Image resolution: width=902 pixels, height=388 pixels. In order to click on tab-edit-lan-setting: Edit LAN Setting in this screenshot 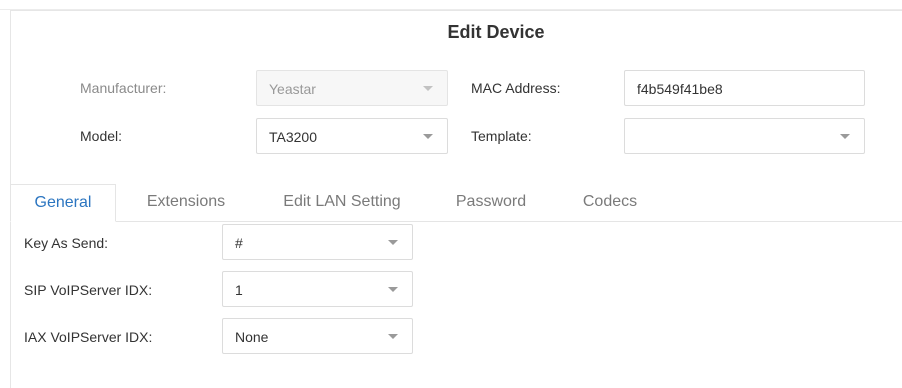, I will do `click(342, 203)`.